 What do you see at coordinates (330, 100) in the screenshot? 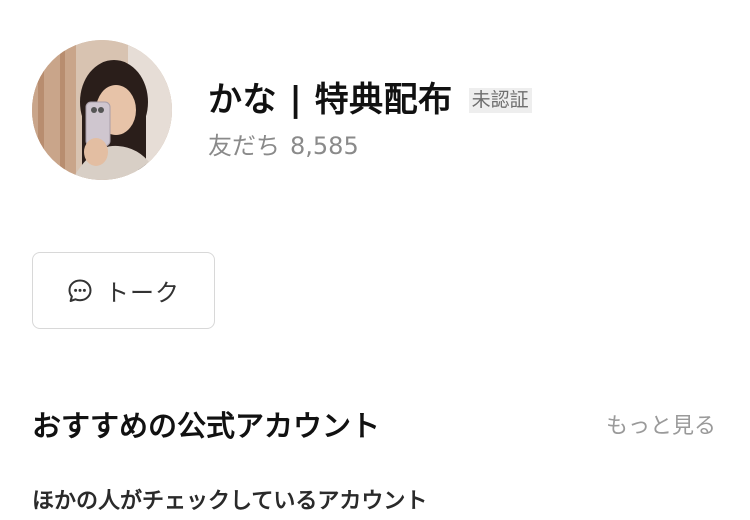
I see `account-name: かな | 特典配布` at bounding box center [330, 100].